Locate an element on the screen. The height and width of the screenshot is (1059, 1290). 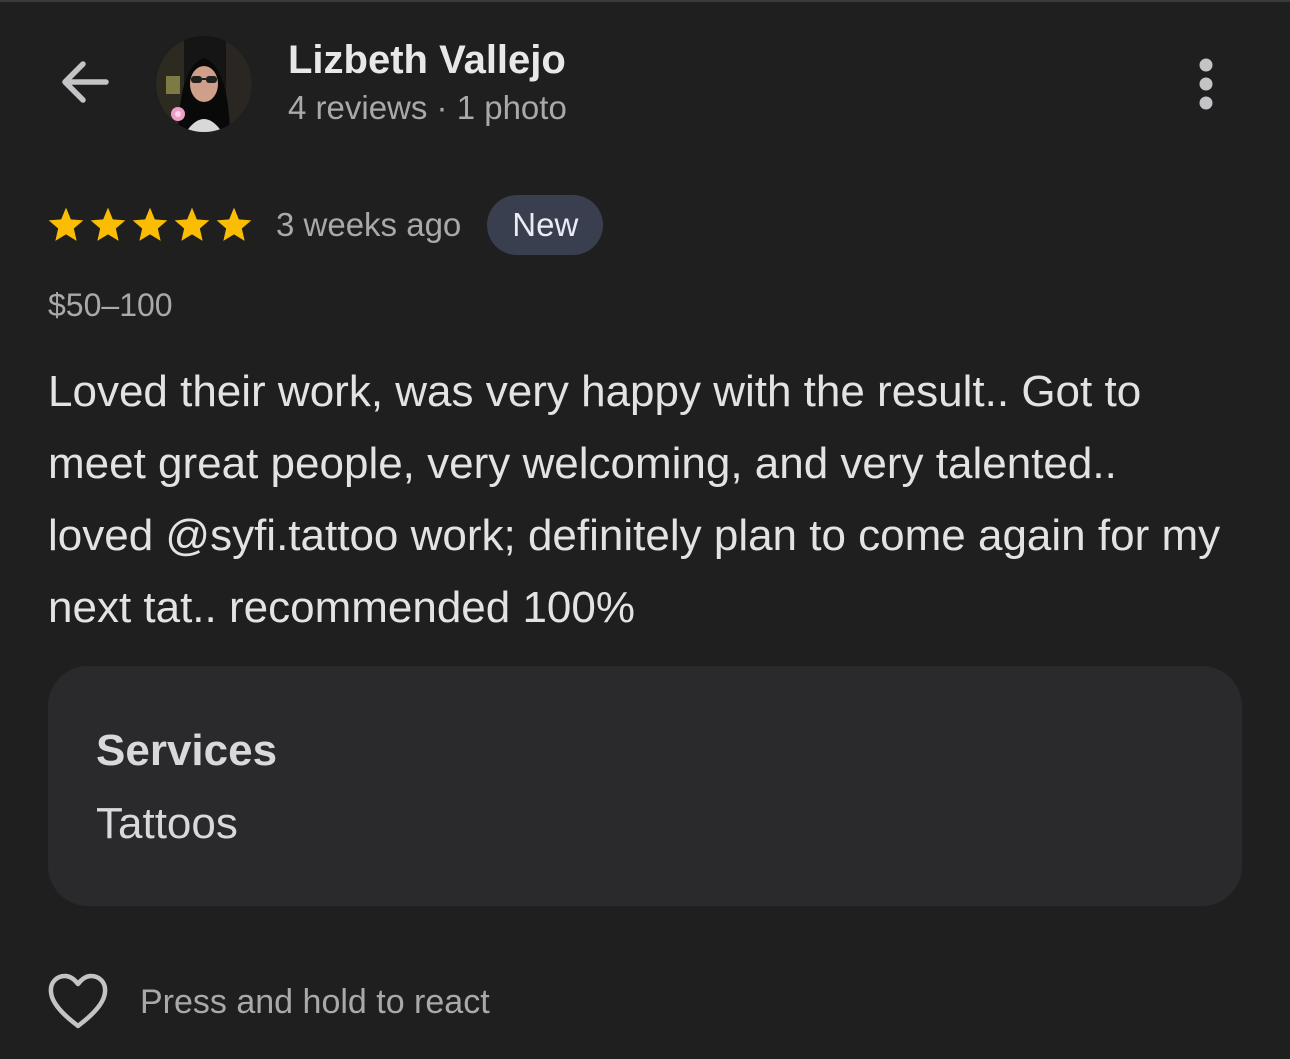
star-rating is located at coordinates (150, 225).